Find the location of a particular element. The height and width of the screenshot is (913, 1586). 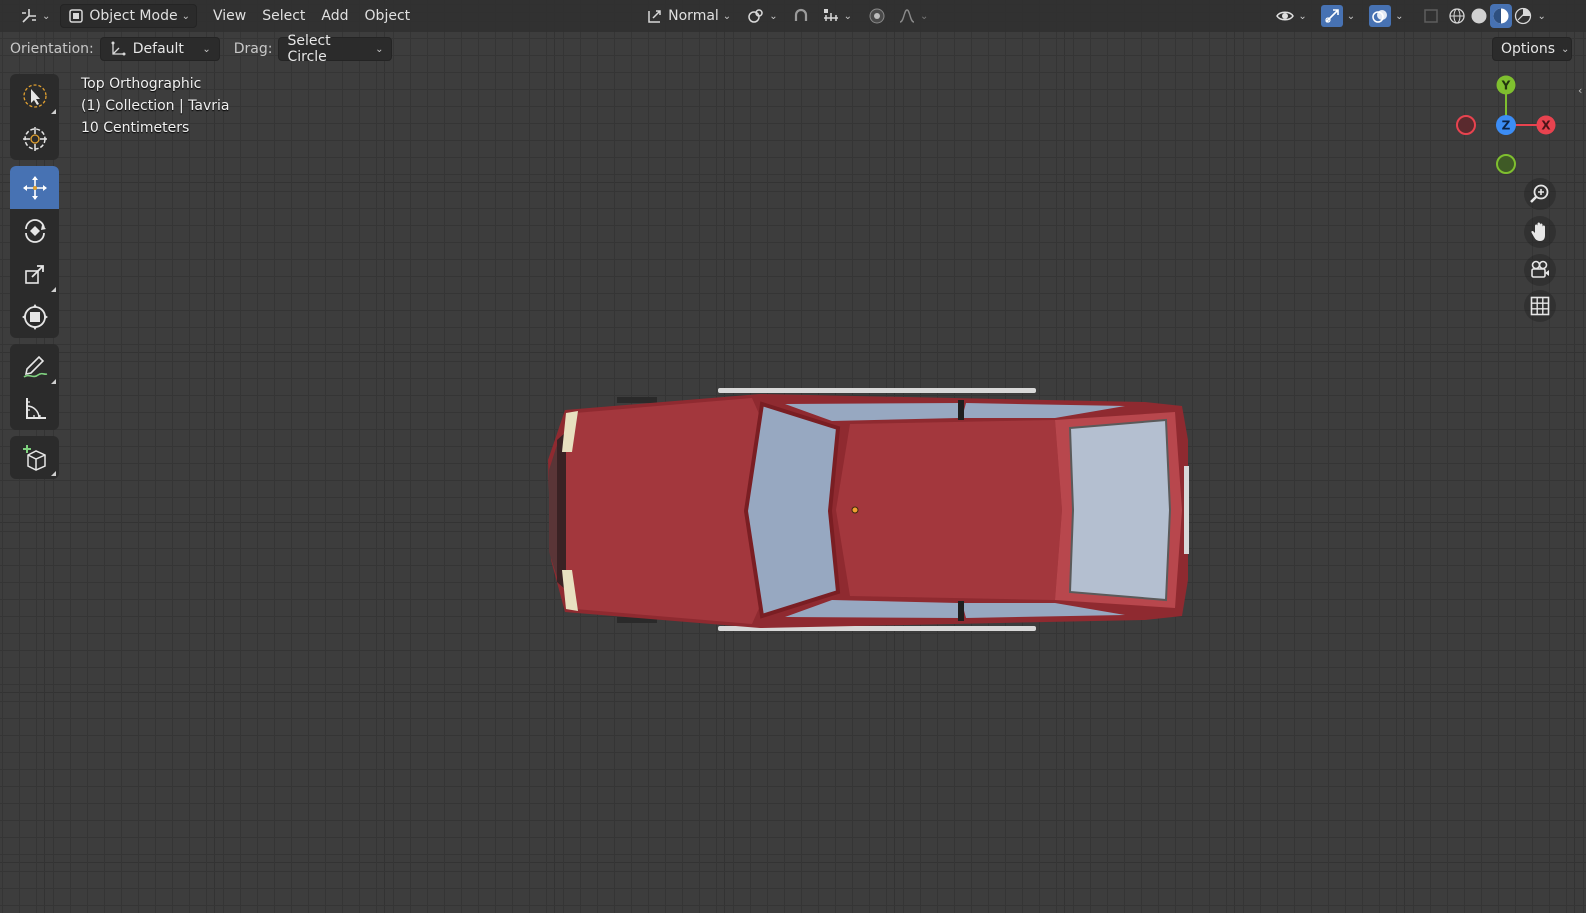

rendered-icon is located at coordinates (1522, 16).